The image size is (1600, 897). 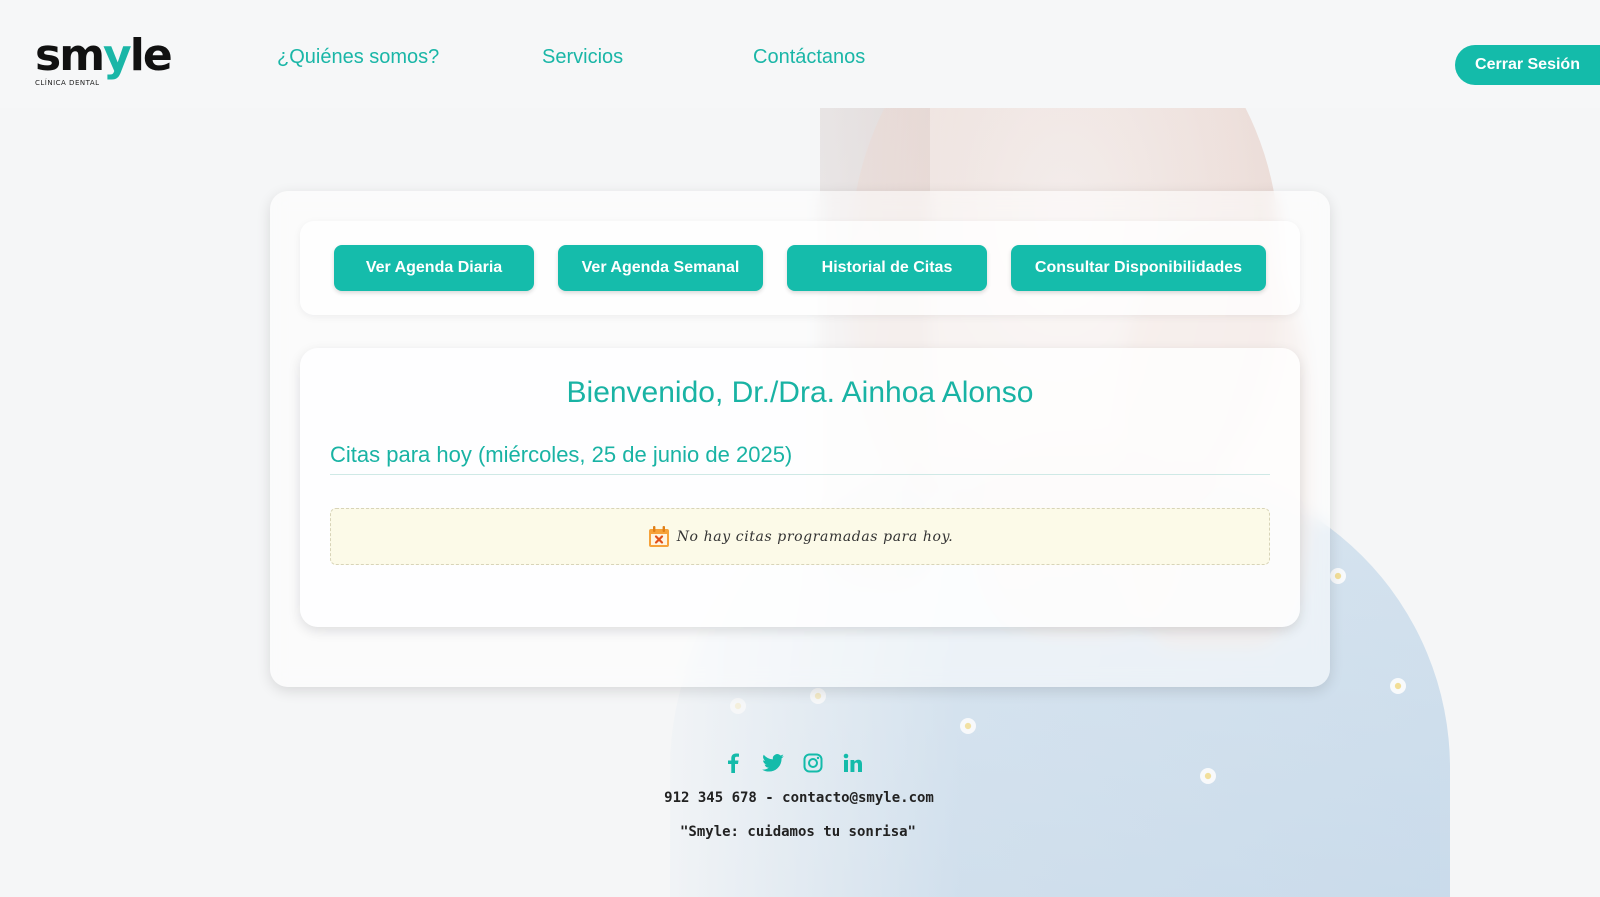 What do you see at coordinates (358, 57) in the screenshot?
I see `nav-link-about: ¿Quiénes somos?` at bounding box center [358, 57].